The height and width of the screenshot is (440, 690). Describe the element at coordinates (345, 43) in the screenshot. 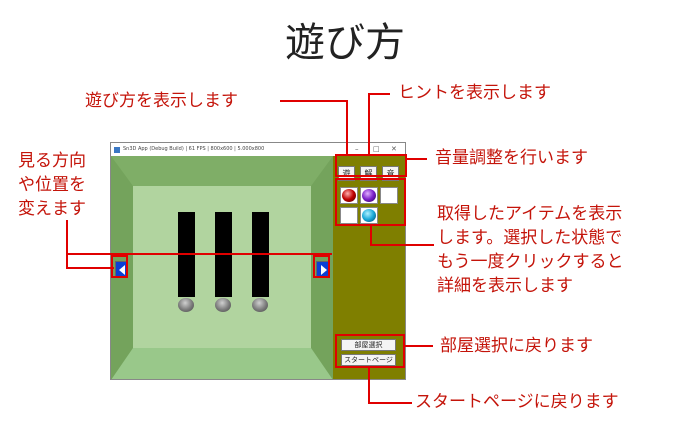

I see `page-title: 遊び方` at that location.